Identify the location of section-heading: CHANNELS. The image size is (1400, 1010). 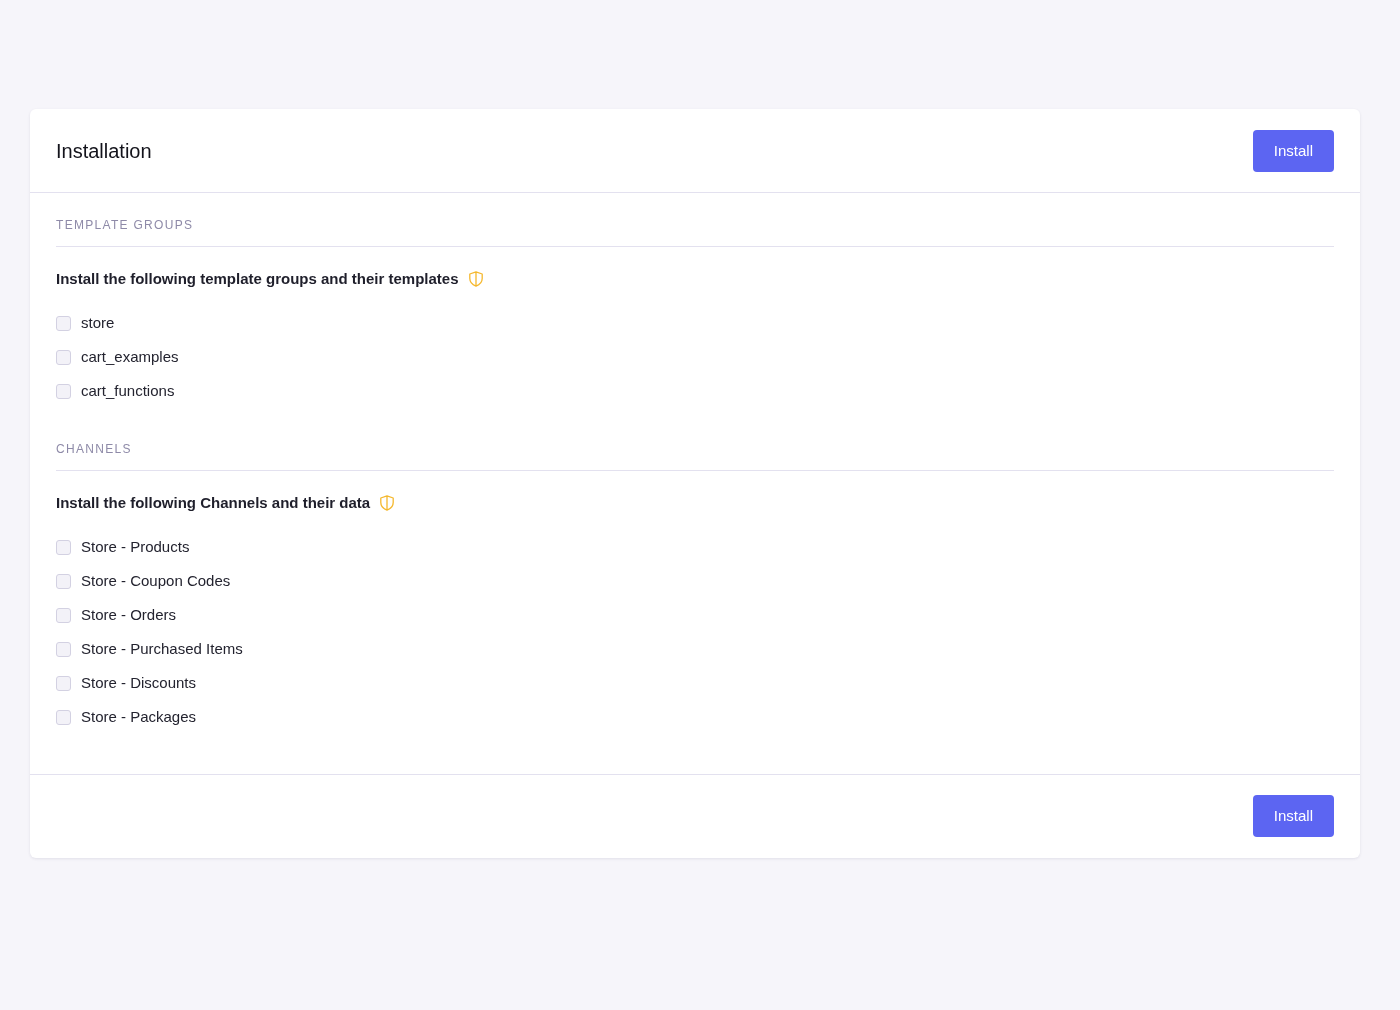
(94, 449).